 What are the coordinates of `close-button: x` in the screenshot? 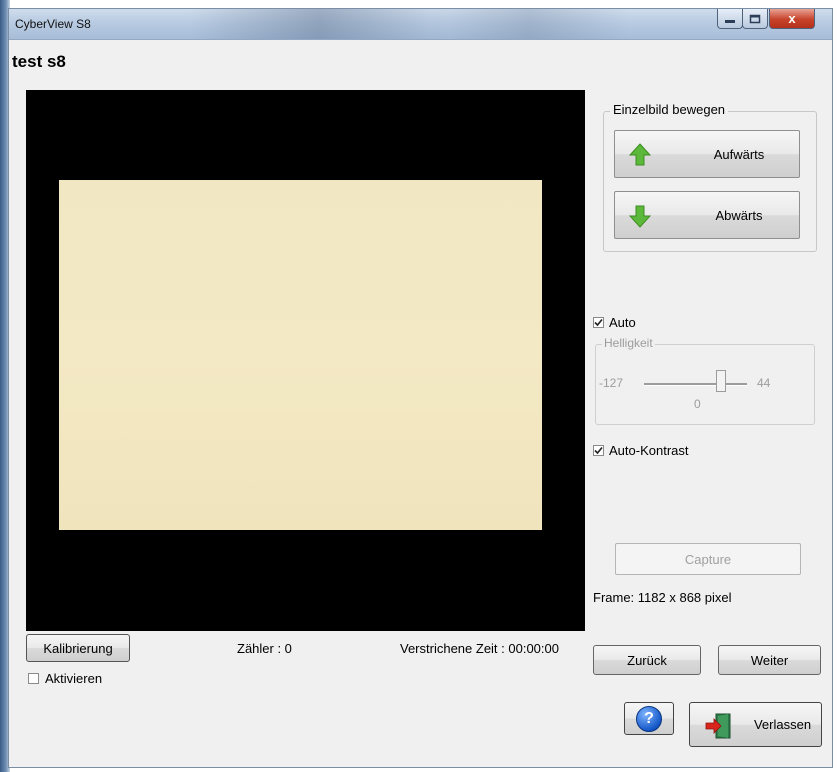 It's located at (792, 19).